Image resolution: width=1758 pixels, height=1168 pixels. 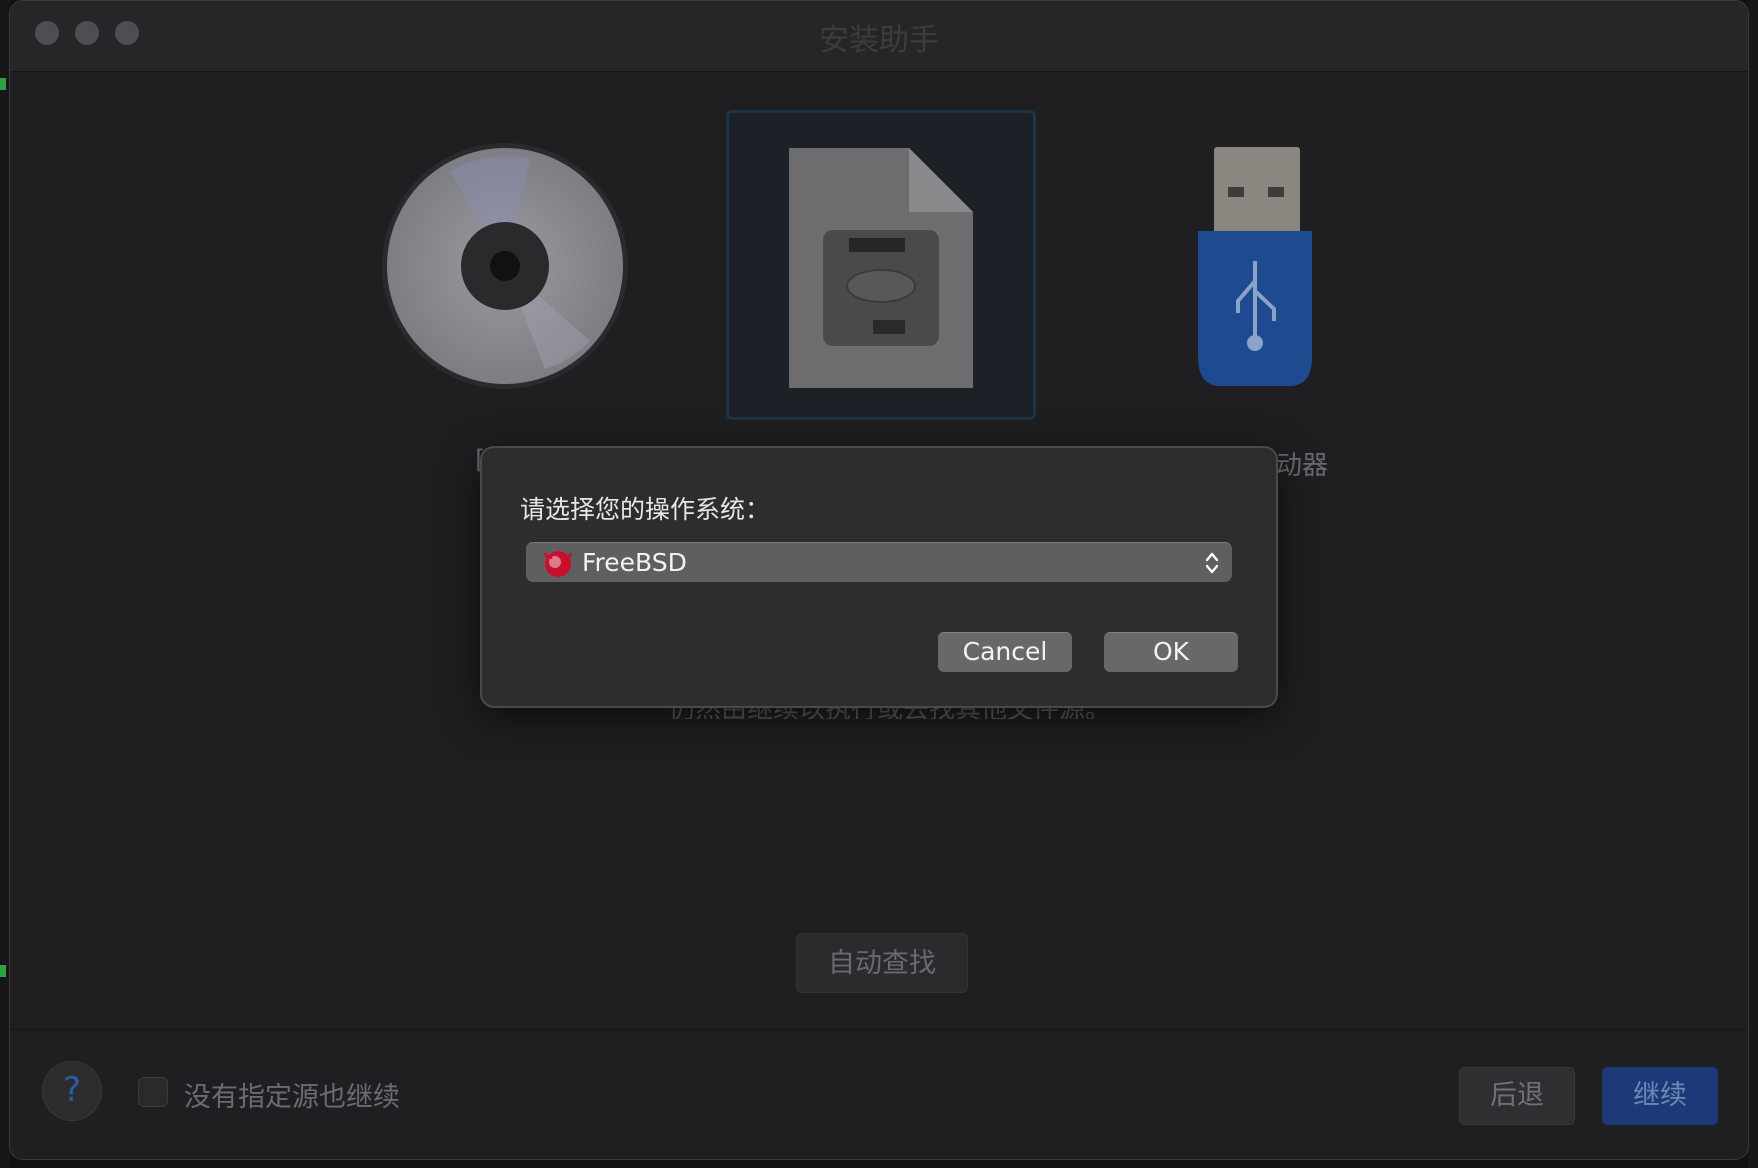 What do you see at coordinates (153, 1092) in the screenshot?
I see `continue-without-source-checkbox` at bounding box center [153, 1092].